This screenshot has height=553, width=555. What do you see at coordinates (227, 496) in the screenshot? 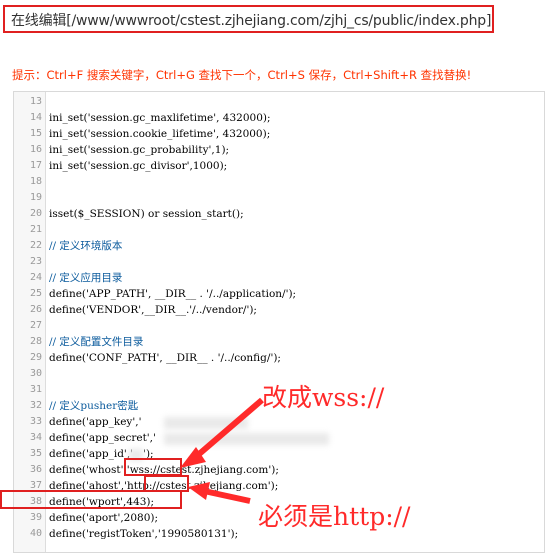
I see `arrow-to-http` at bounding box center [227, 496].